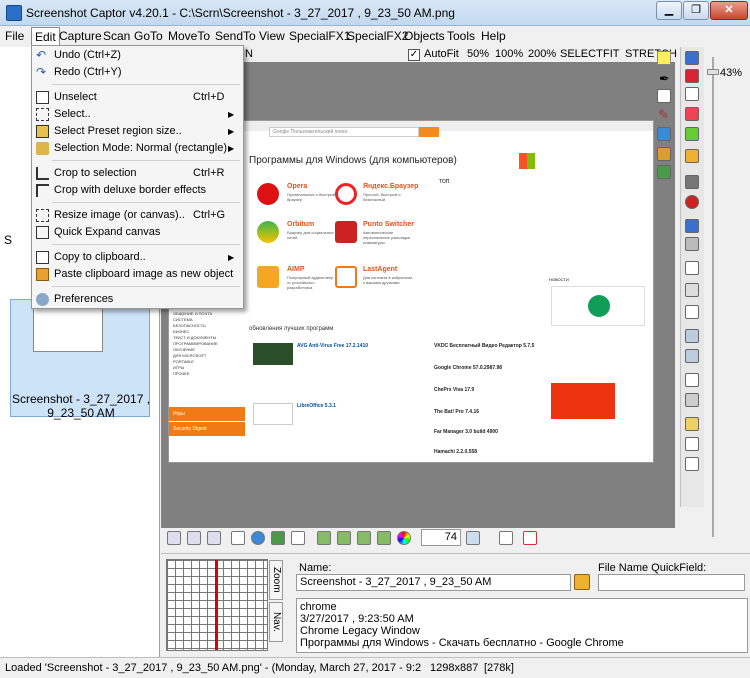 The image size is (750, 678). What do you see at coordinates (692, 312) in the screenshot?
I see `crop-tool-icon` at bounding box center [692, 312].